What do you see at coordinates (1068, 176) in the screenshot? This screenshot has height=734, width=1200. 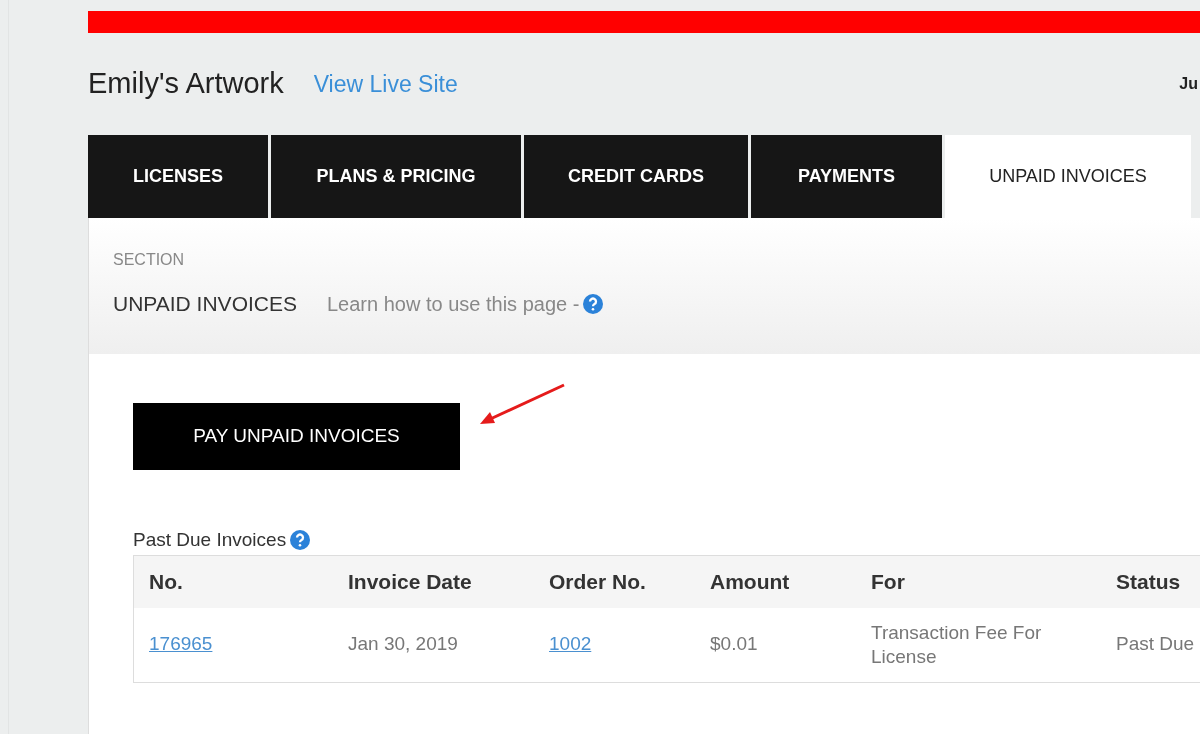 I see `tab: UNPAID INVOICES` at bounding box center [1068, 176].